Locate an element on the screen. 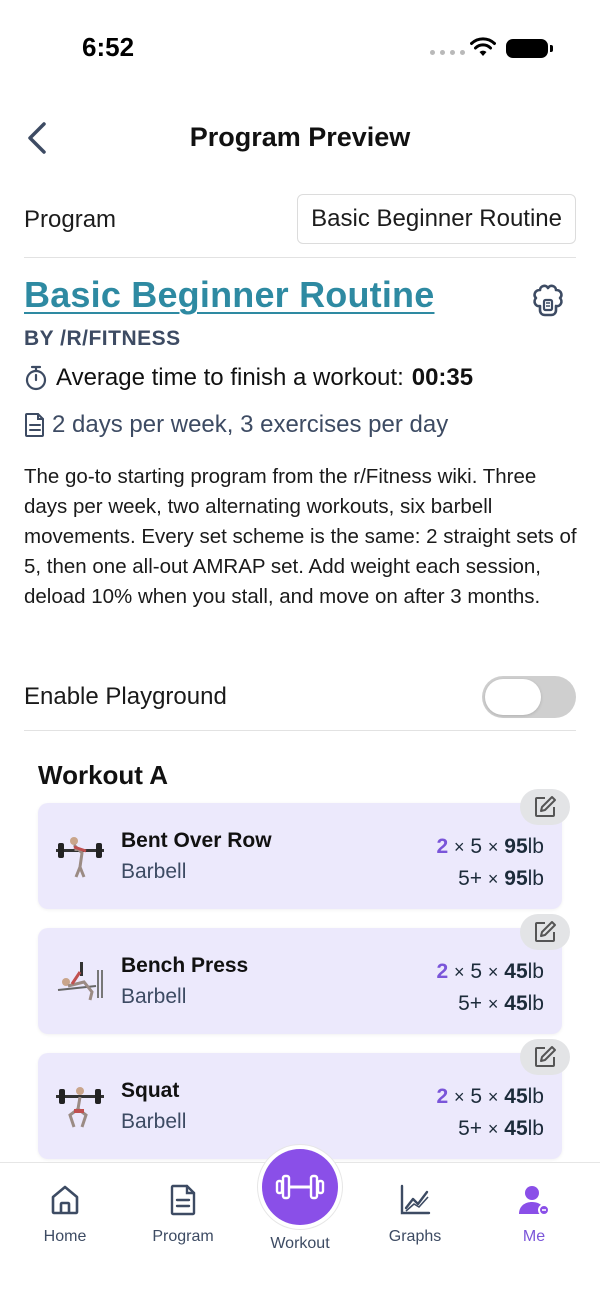 The height and width of the screenshot is (1304, 600). tab-home-label: Home is located at coordinates (65, 1236).